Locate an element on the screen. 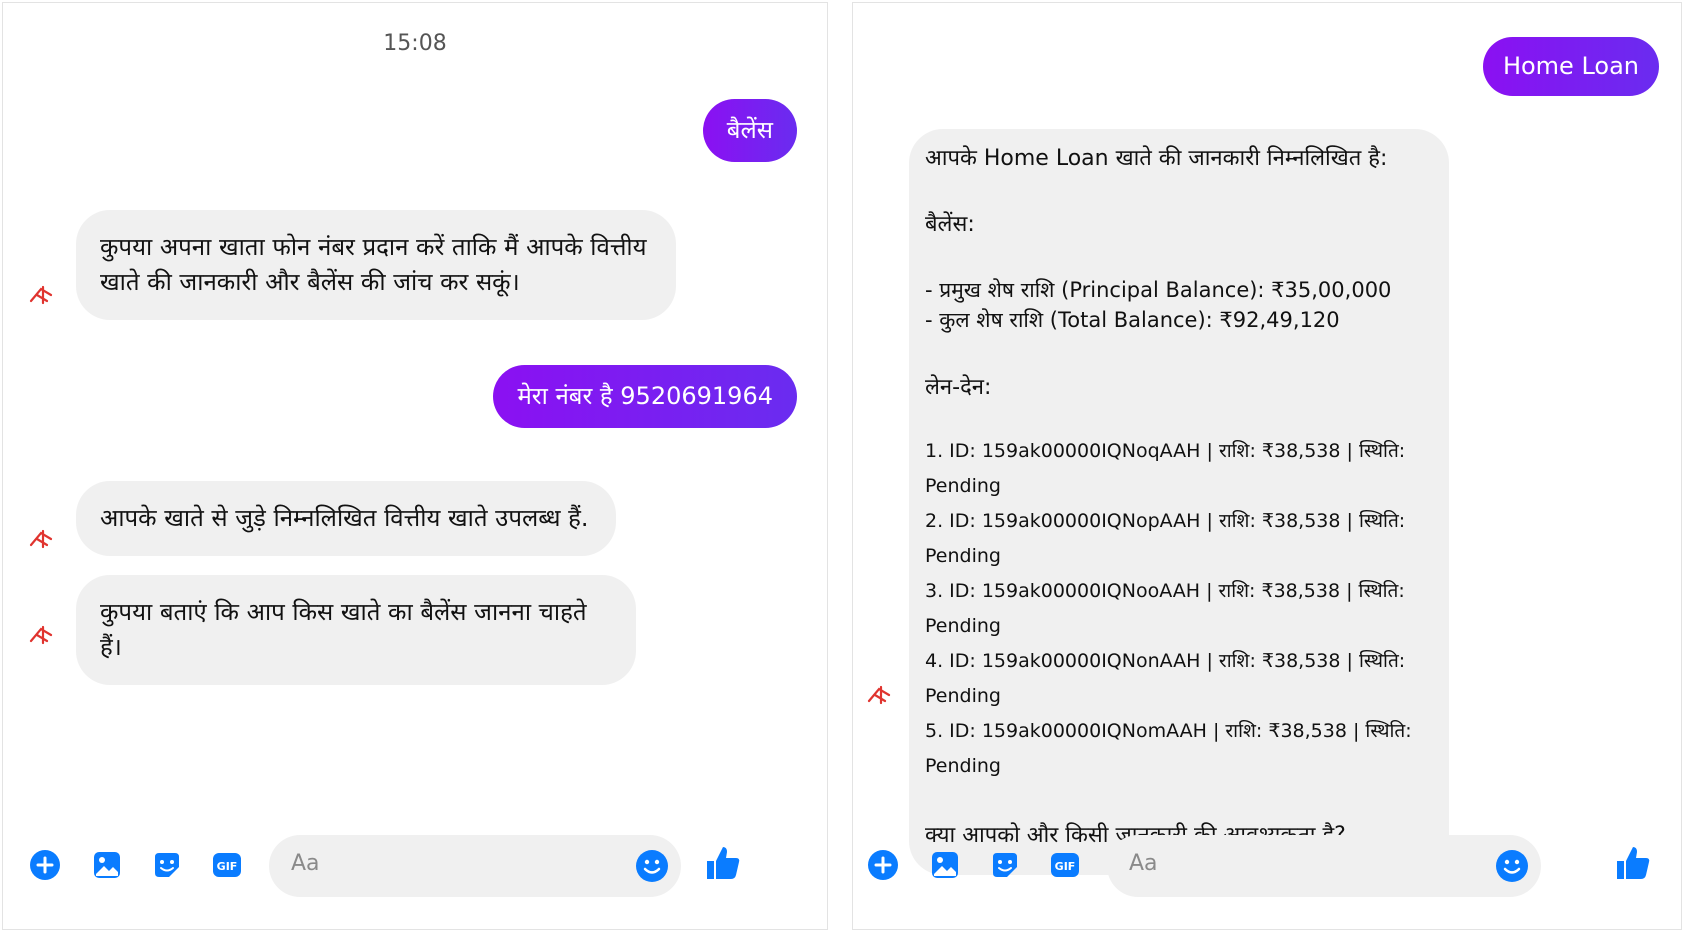  outgoing-message: Home Loan is located at coordinates (1570, 66).